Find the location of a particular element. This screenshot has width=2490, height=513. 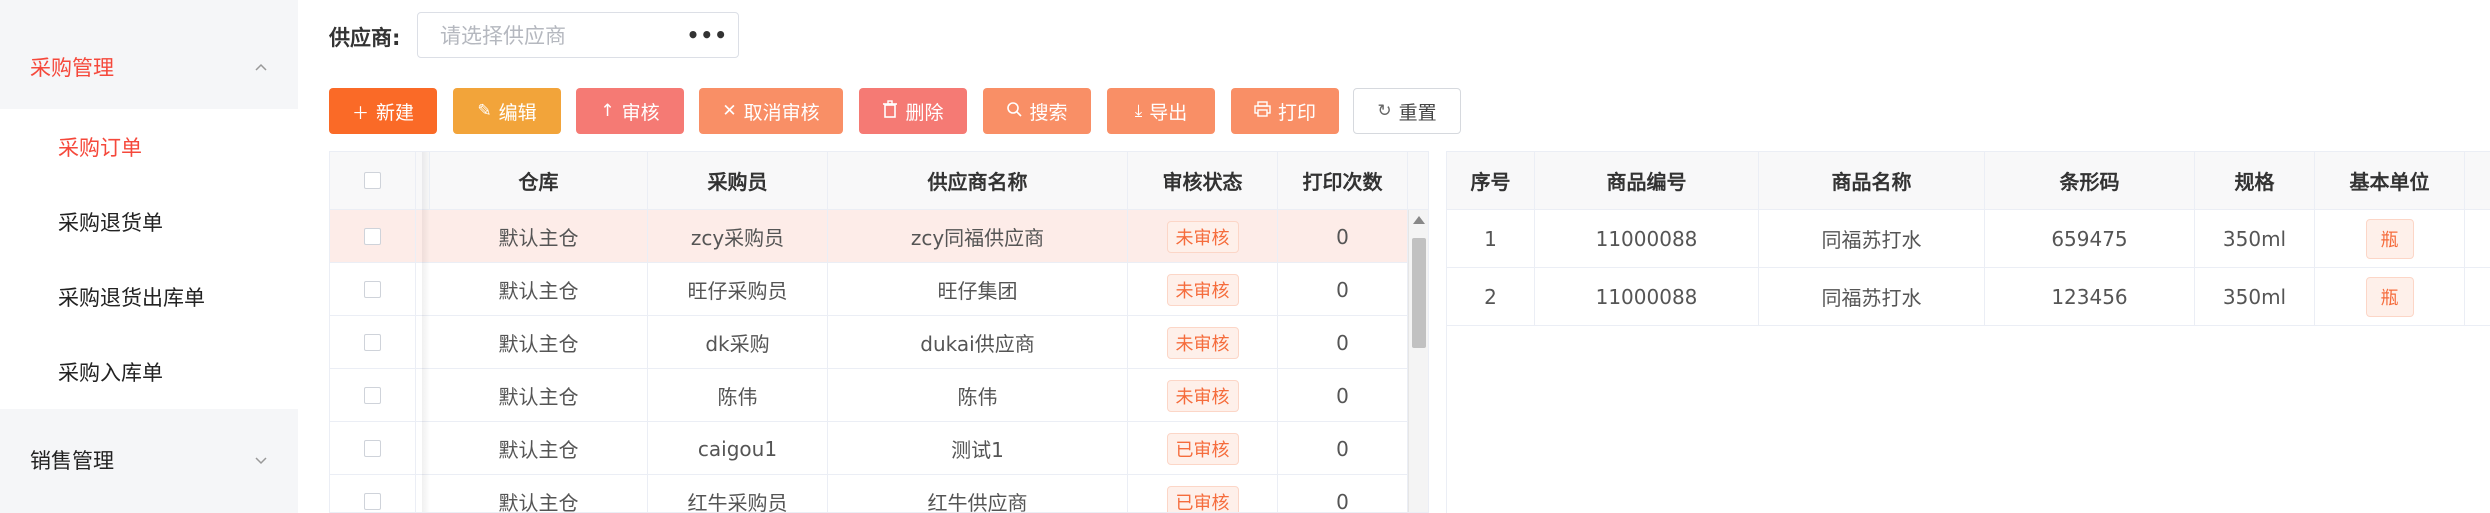

sidebar-item-label: 采购退货单 is located at coordinates (110, 222).